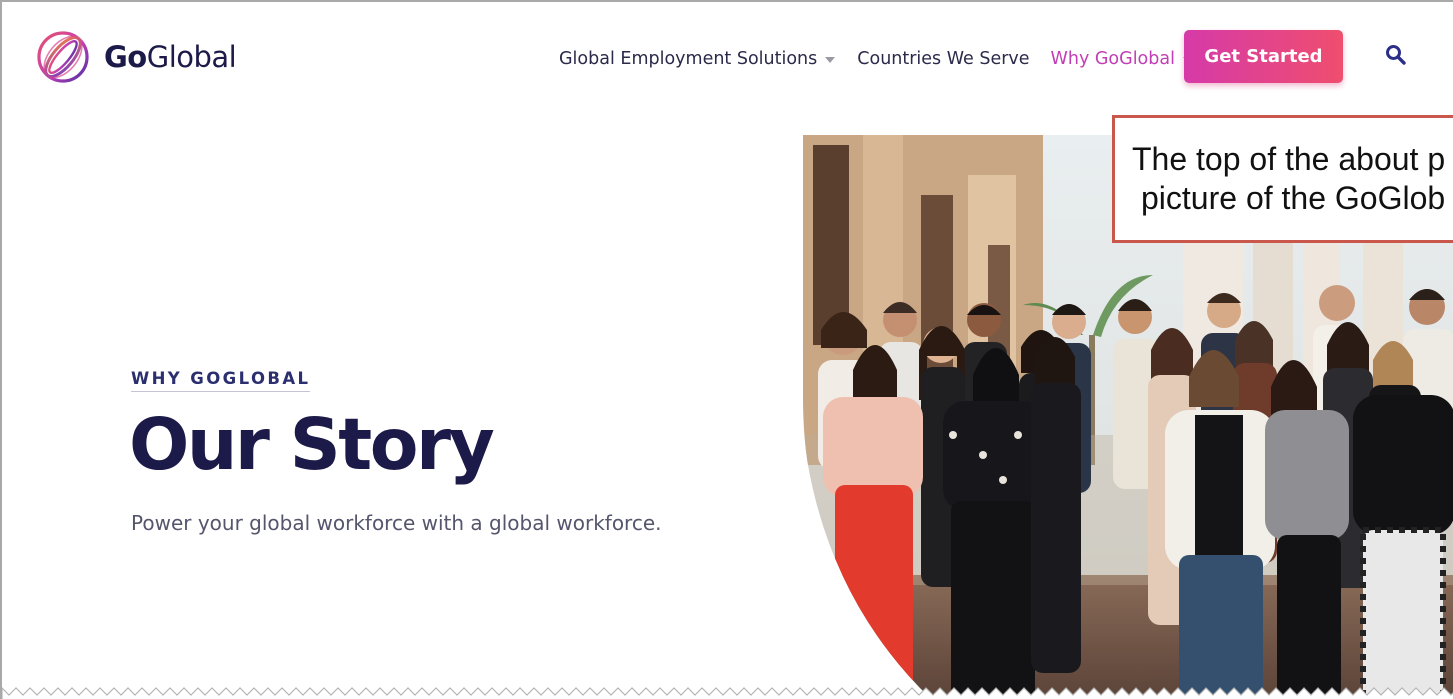 This screenshot has height=699, width=1453. What do you see at coordinates (63, 57) in the screenshot?
I see `globe-rings-icon` at bounding box center [63, 57].